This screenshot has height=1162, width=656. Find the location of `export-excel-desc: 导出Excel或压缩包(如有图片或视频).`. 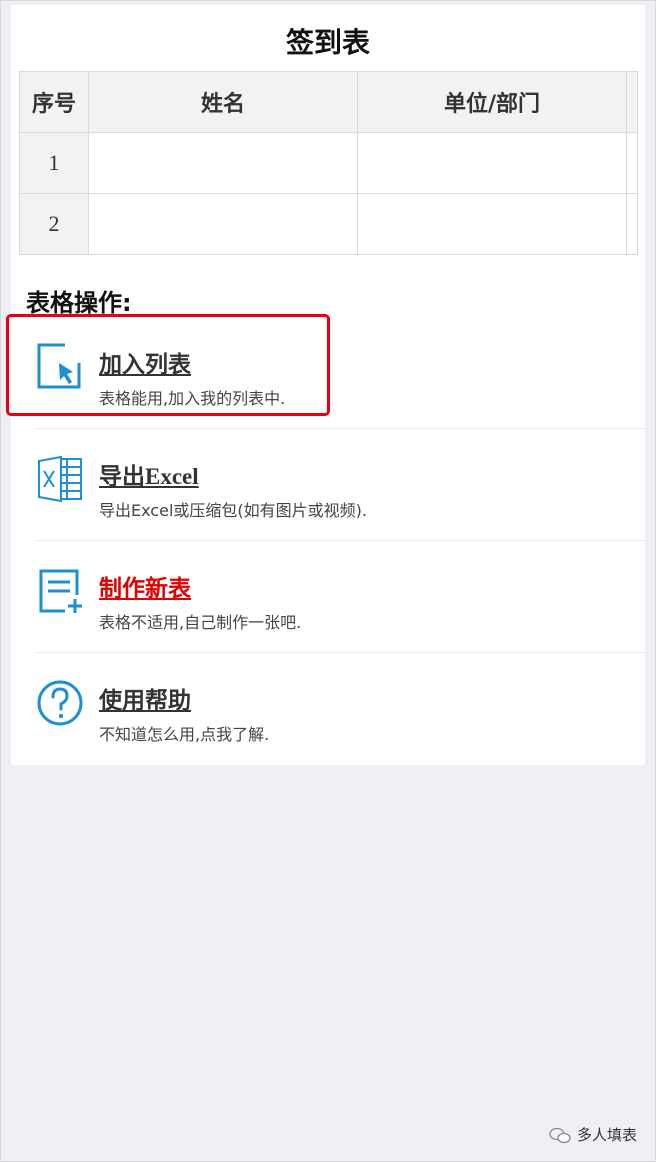

export-excel-desc: 导出Excel或压缩包(如有图片或视频). is located at coordinates (233, 510).